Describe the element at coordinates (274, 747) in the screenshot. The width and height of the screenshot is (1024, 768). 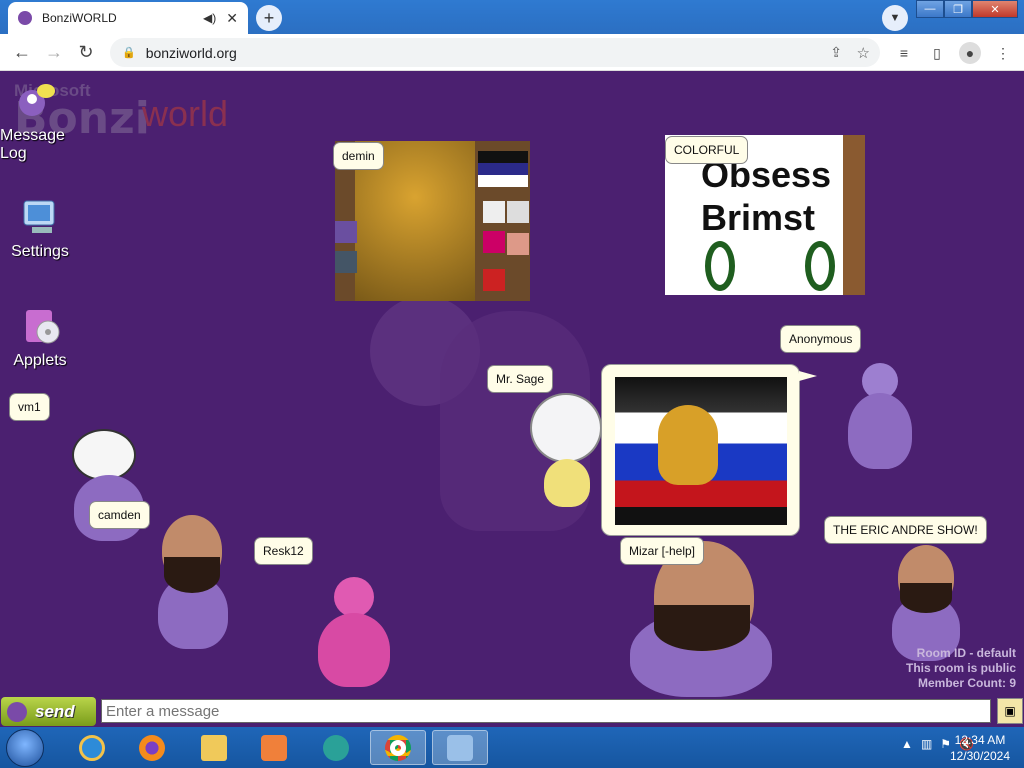
I see `media-player-taskbar-icon` at that location.